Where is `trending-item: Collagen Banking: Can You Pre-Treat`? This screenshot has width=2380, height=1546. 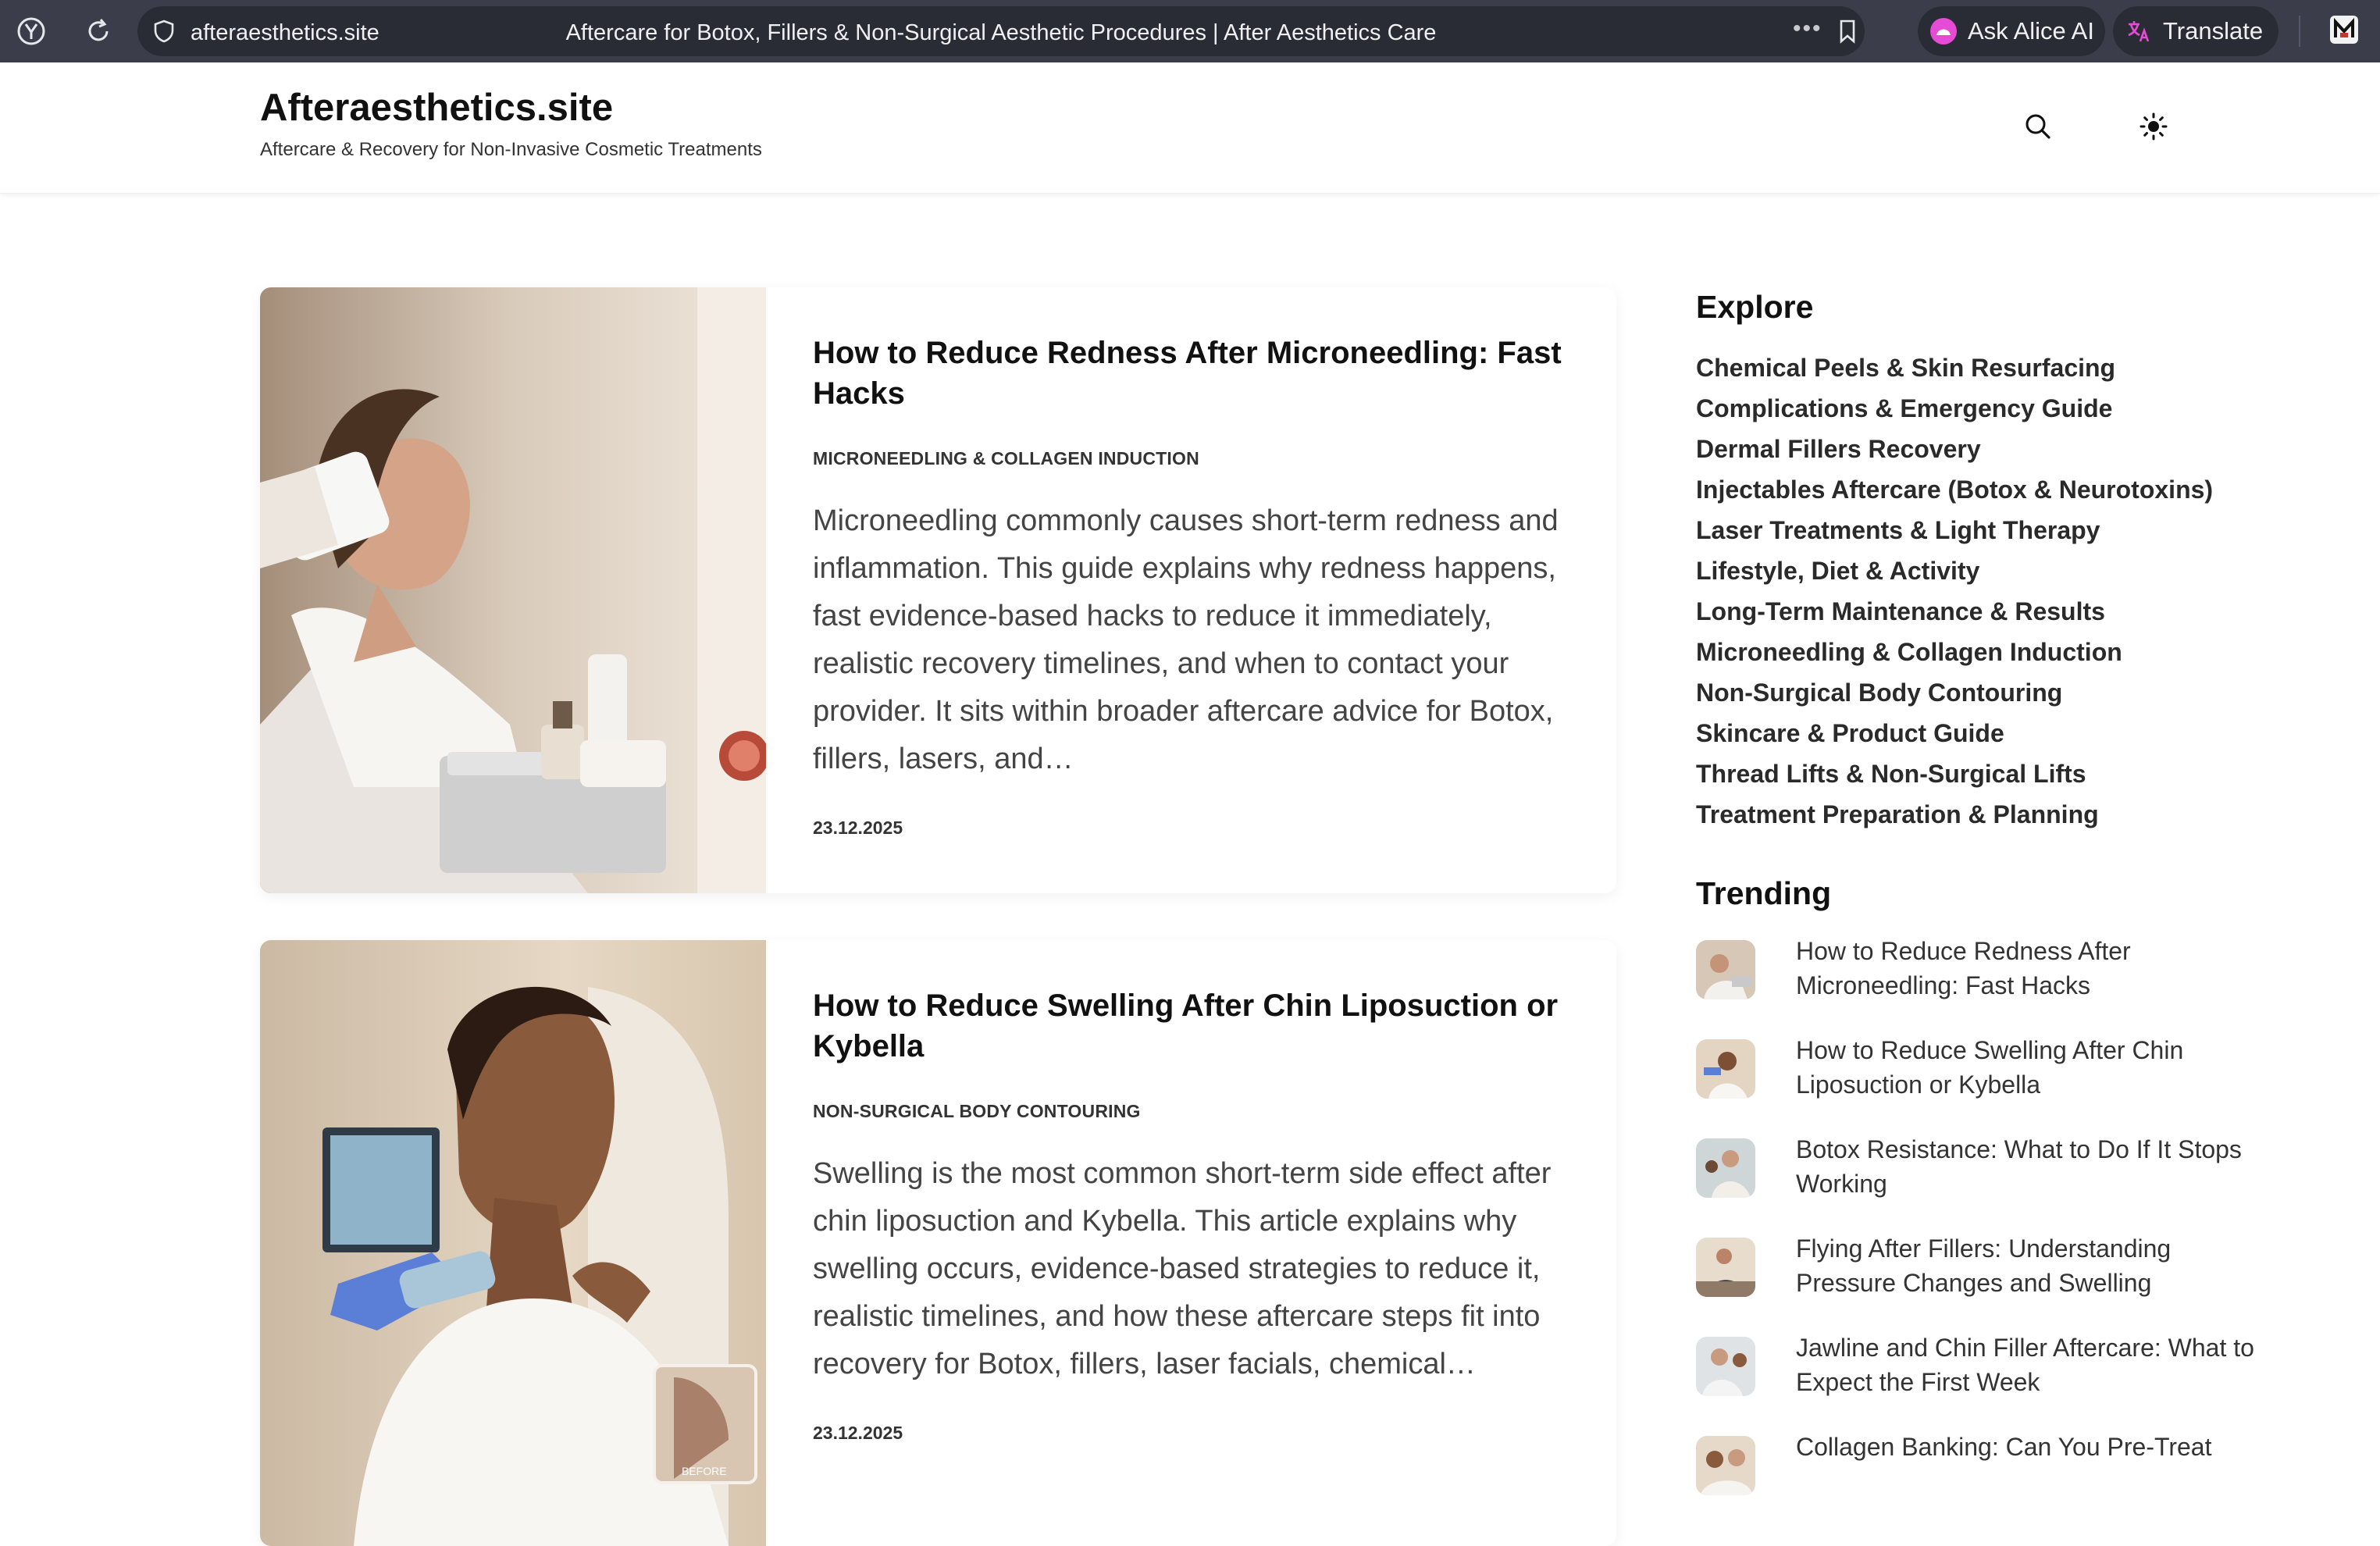 trending-item: Collagen Banking: Can You Pre-Treat is located at coordinates (1977, 1479).